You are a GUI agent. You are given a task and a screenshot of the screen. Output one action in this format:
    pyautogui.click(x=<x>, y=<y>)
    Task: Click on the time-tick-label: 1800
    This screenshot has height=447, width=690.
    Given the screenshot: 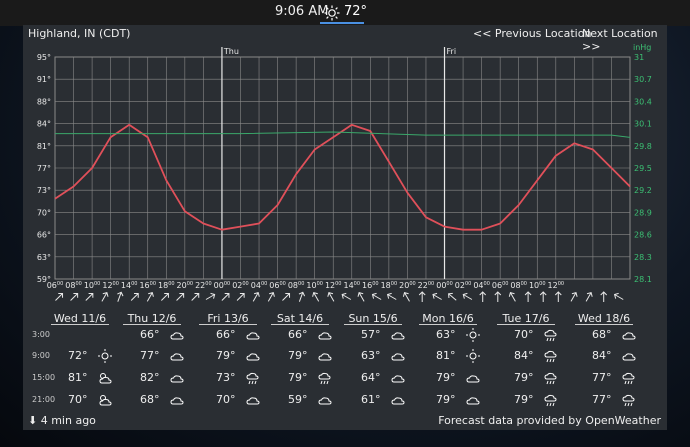 What is the action you would take?
    pyautogui.click(x=389, y=285)
    